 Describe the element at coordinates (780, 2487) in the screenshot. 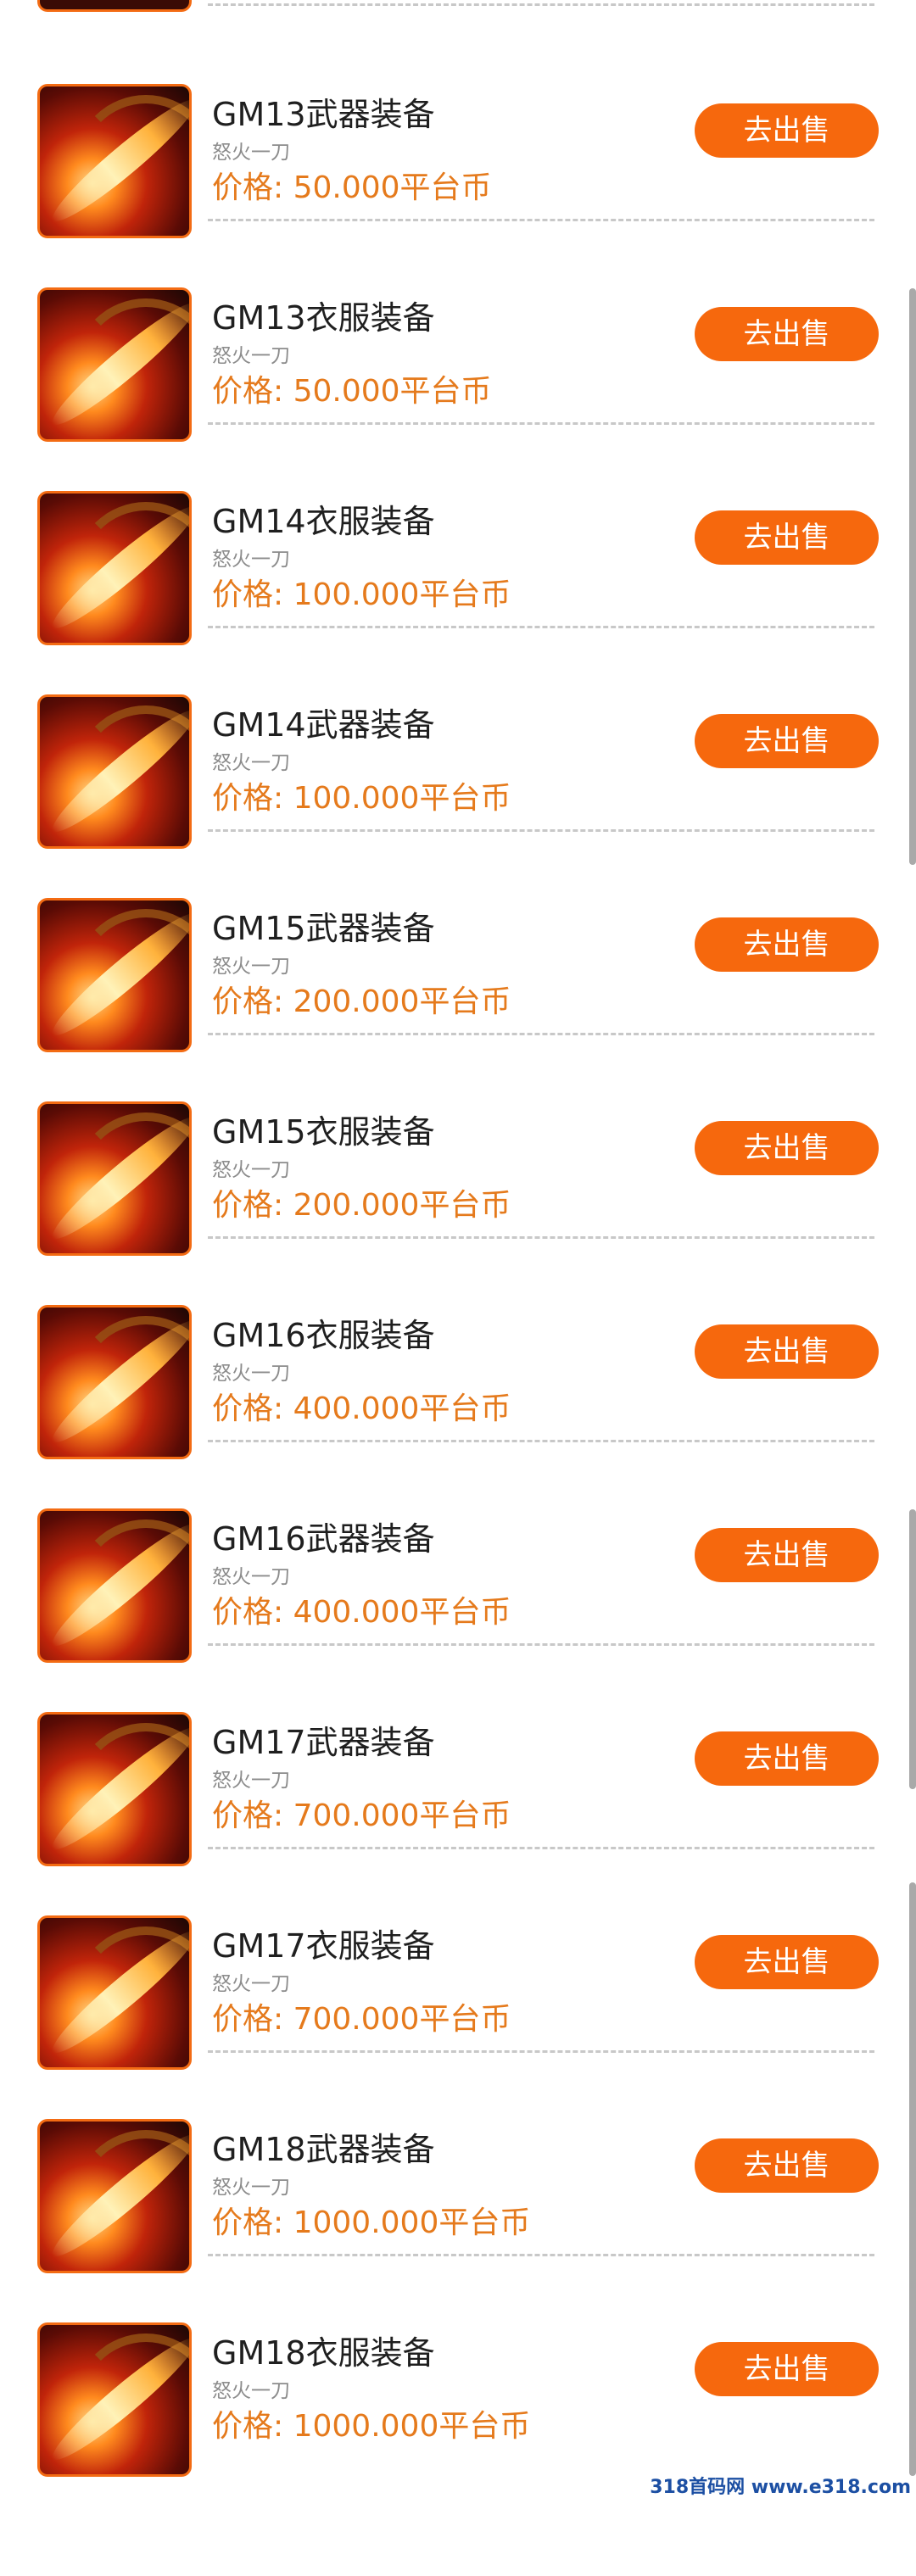

I see `watermark-text: 318首码网 www.e318.com` at that location.